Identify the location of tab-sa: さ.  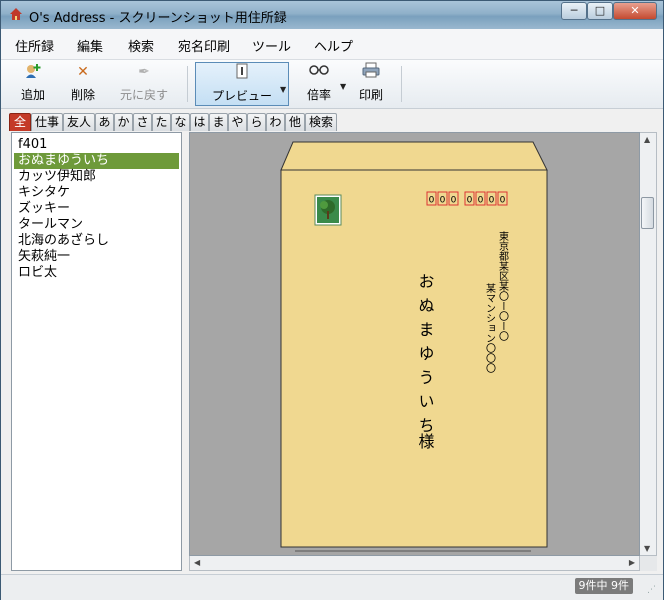
(142, 122).